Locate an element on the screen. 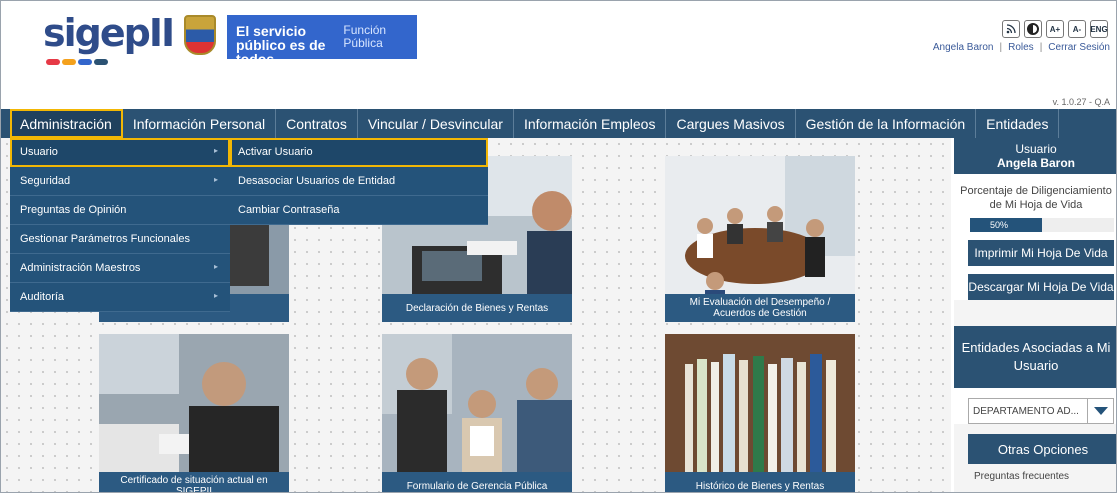 This screenshot has height=493, width=1117. gov-banner-entity: Función Pública is located at coordinates (365, 36).